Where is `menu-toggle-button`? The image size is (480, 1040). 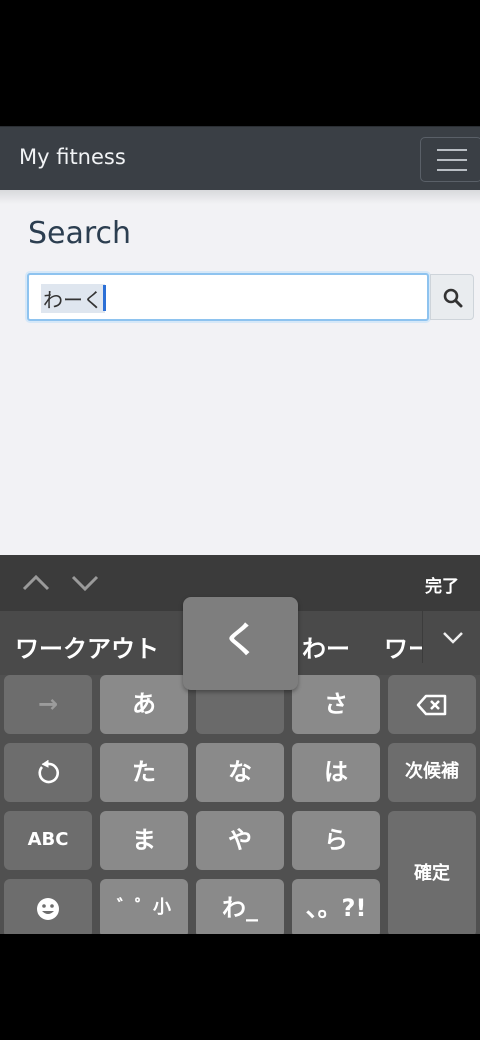 menu-toggle-button is located at coordinates (450, 159).